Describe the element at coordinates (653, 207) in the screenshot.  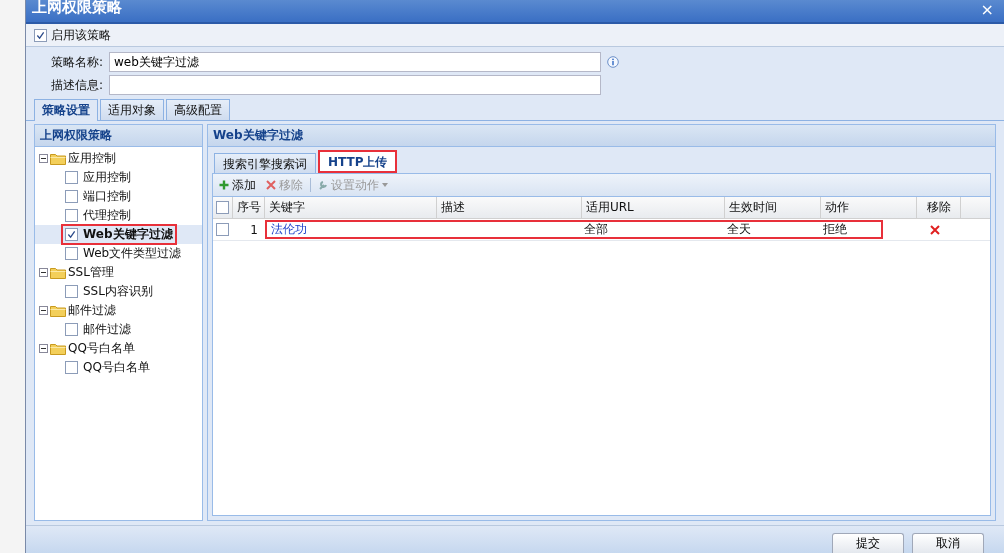
I see `column-header: 适用URL` at that location.